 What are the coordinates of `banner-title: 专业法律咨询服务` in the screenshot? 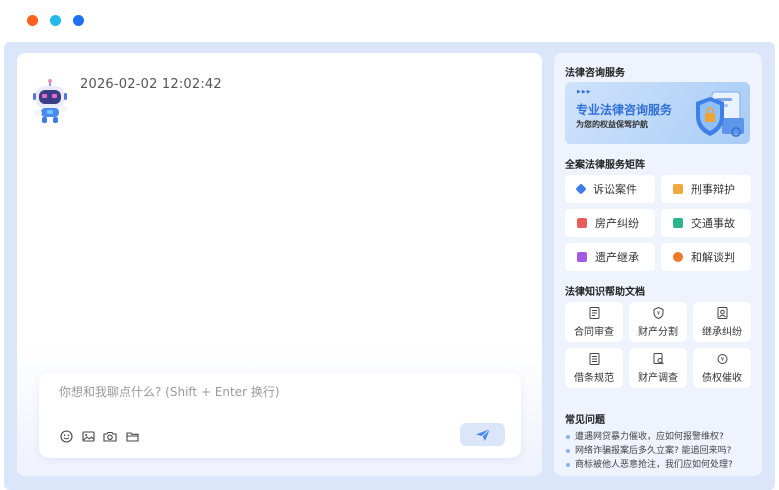 It's located at (624, 110).